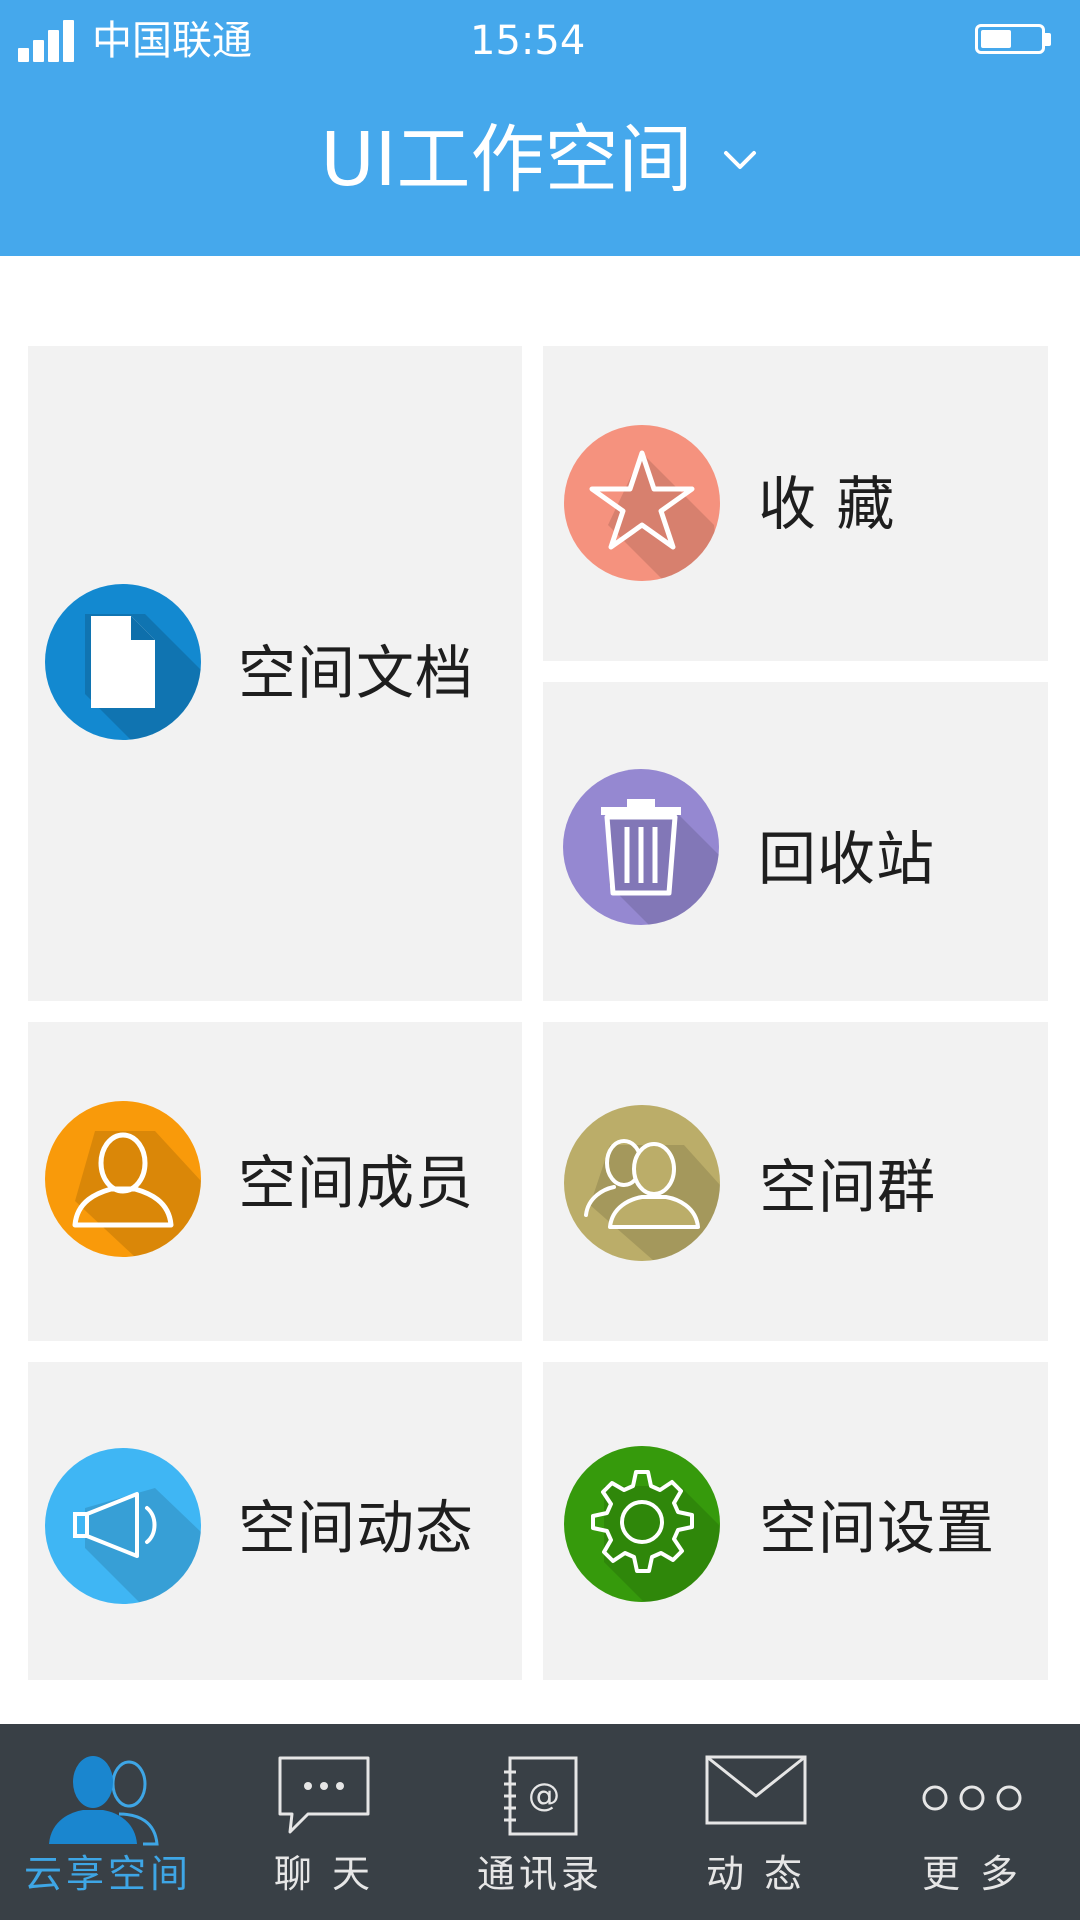 The width and height of the screenshot is (1080, 1920). I want to click on chat-bubble-icon, so click(324, 1795).